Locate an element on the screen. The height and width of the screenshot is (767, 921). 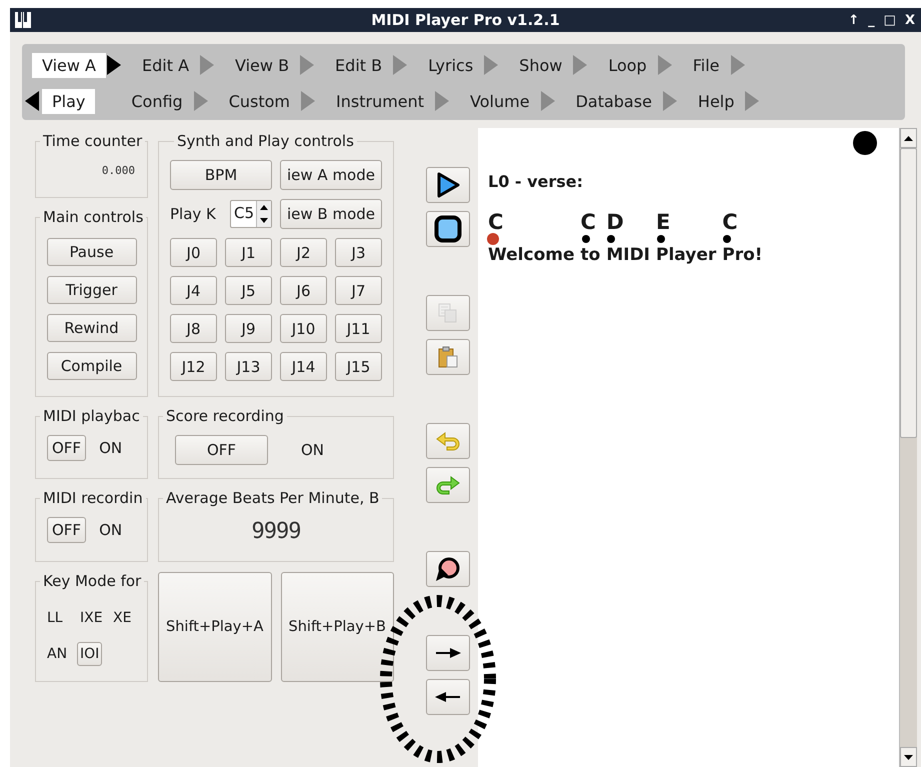
menu-tab: Custom is located at coordinates (259, 101).